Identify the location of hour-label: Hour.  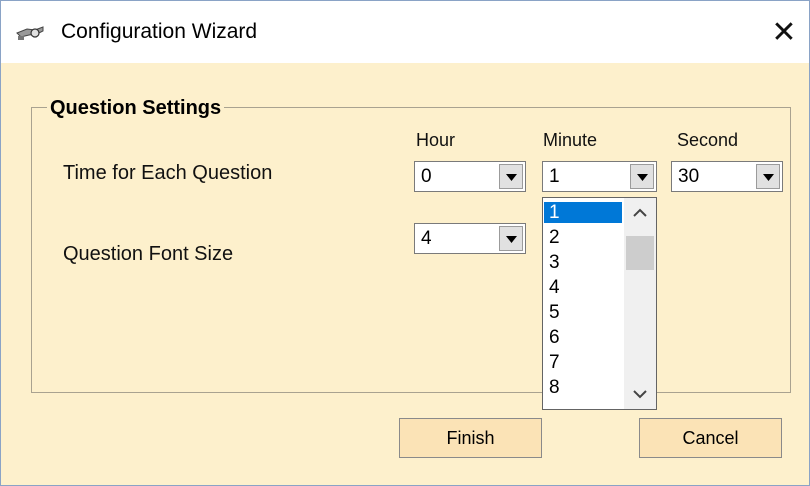
(436, 140).